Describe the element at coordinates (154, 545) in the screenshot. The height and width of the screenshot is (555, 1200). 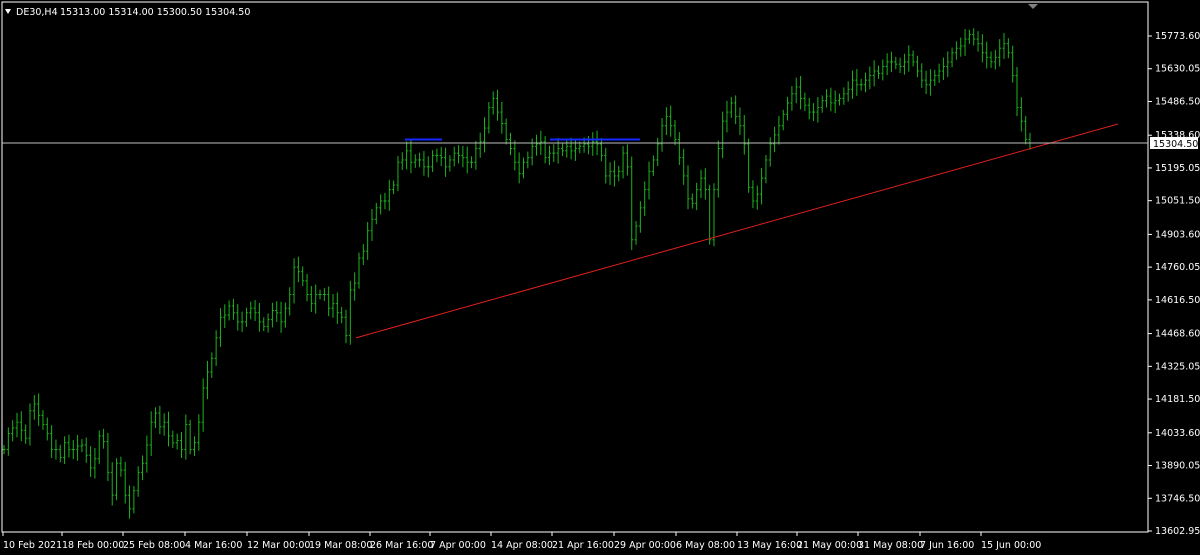
I see `x-tick-label: 25 Feb 08:00` at that location.